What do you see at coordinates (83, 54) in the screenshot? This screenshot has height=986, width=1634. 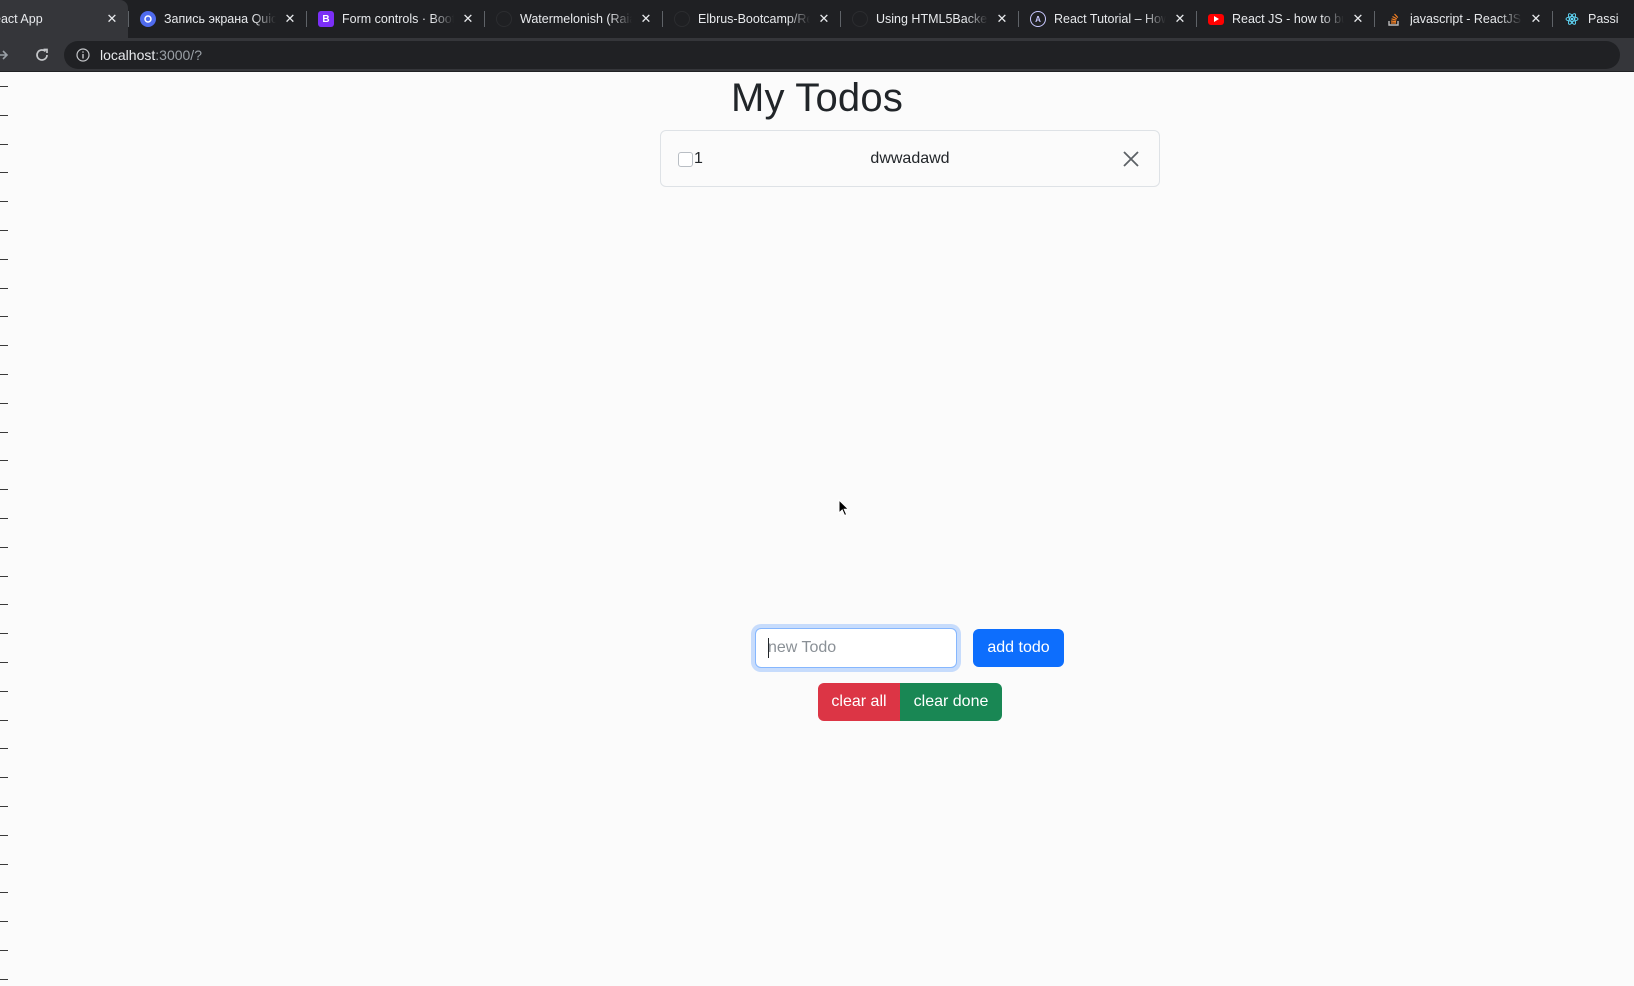 I see `info-icon` at bounding box center [83, 54].